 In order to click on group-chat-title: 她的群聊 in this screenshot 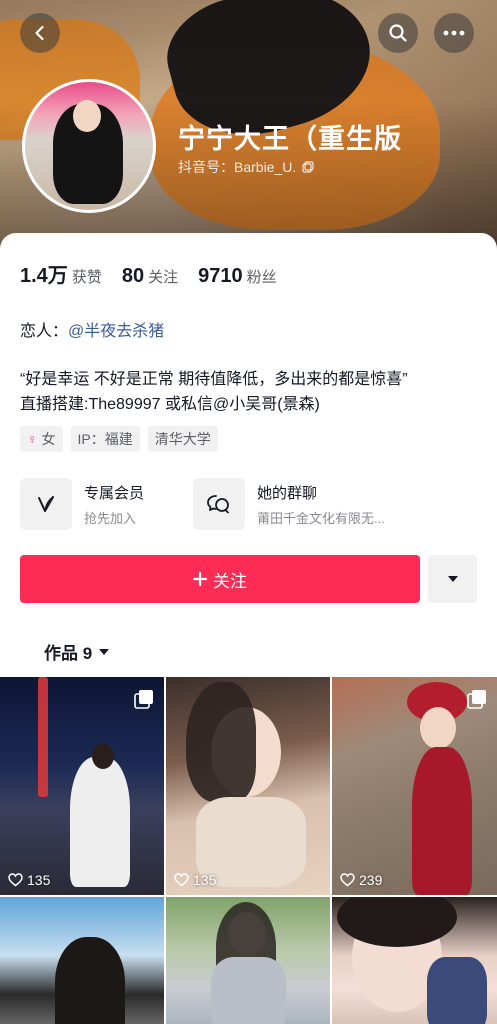, I will do `click(287, 493)`.